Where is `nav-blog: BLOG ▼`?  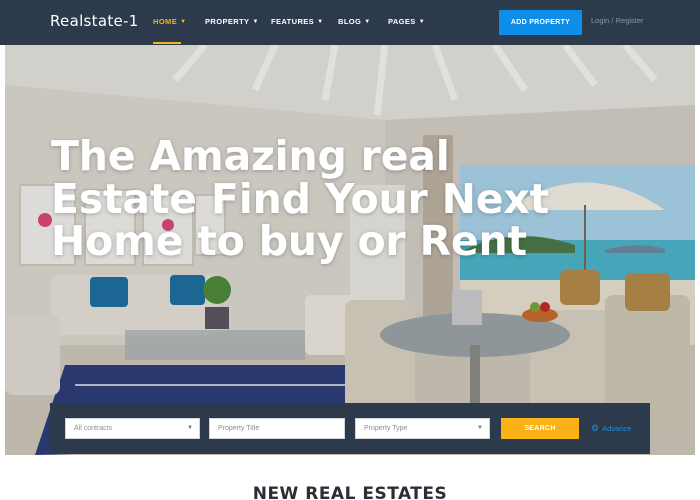 nav-blog: BLOG ▼ is located at coordinates (354, 21).